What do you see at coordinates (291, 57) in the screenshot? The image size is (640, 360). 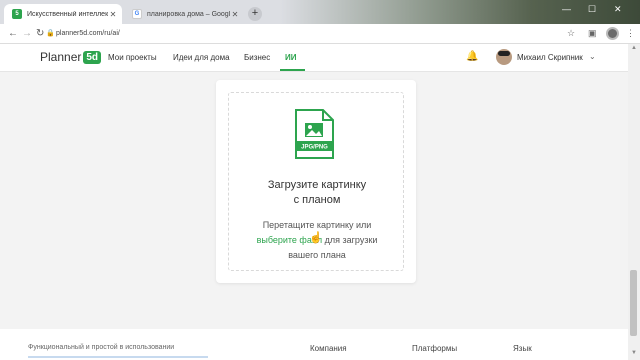 I see `nav-ai: ИИ` at bounding box center [291, 57].